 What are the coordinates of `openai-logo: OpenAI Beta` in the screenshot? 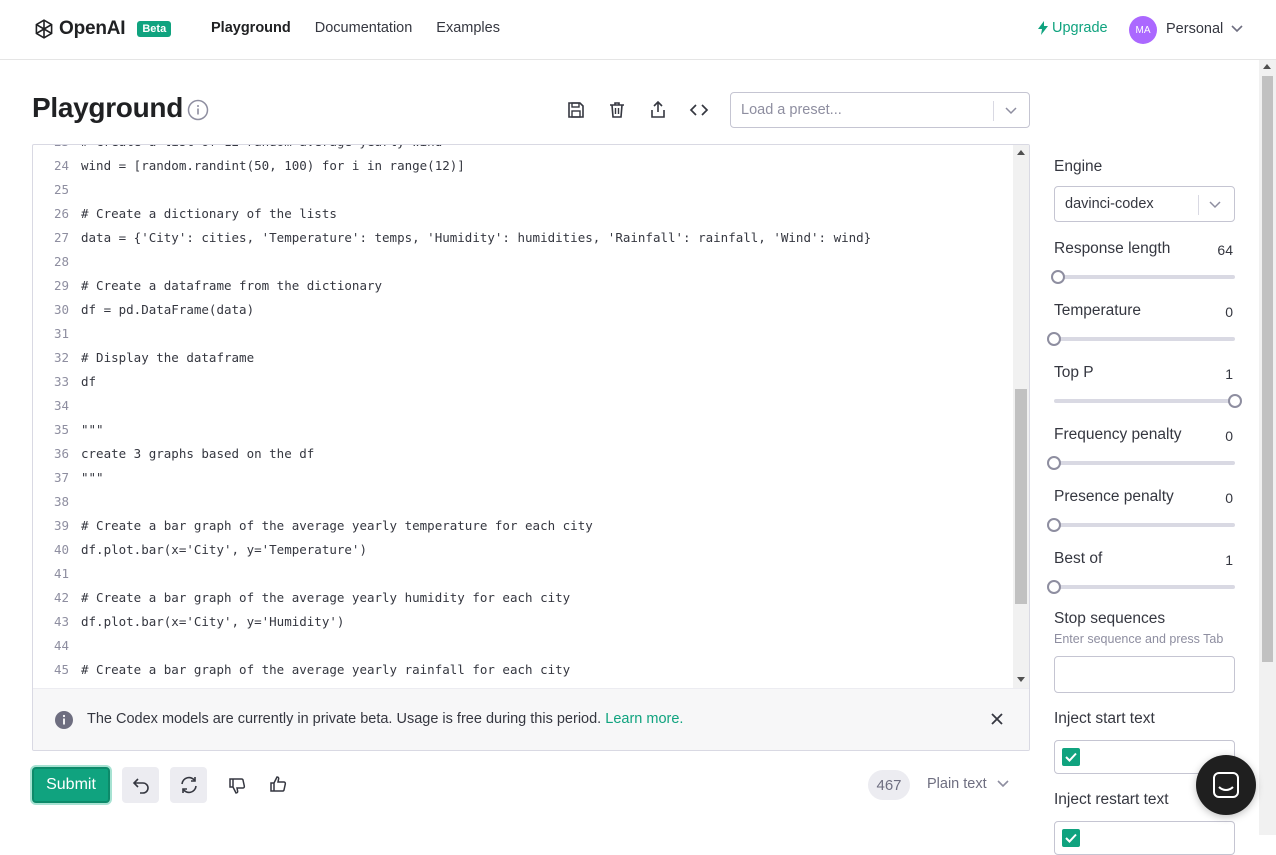 It's located at (102, 29).